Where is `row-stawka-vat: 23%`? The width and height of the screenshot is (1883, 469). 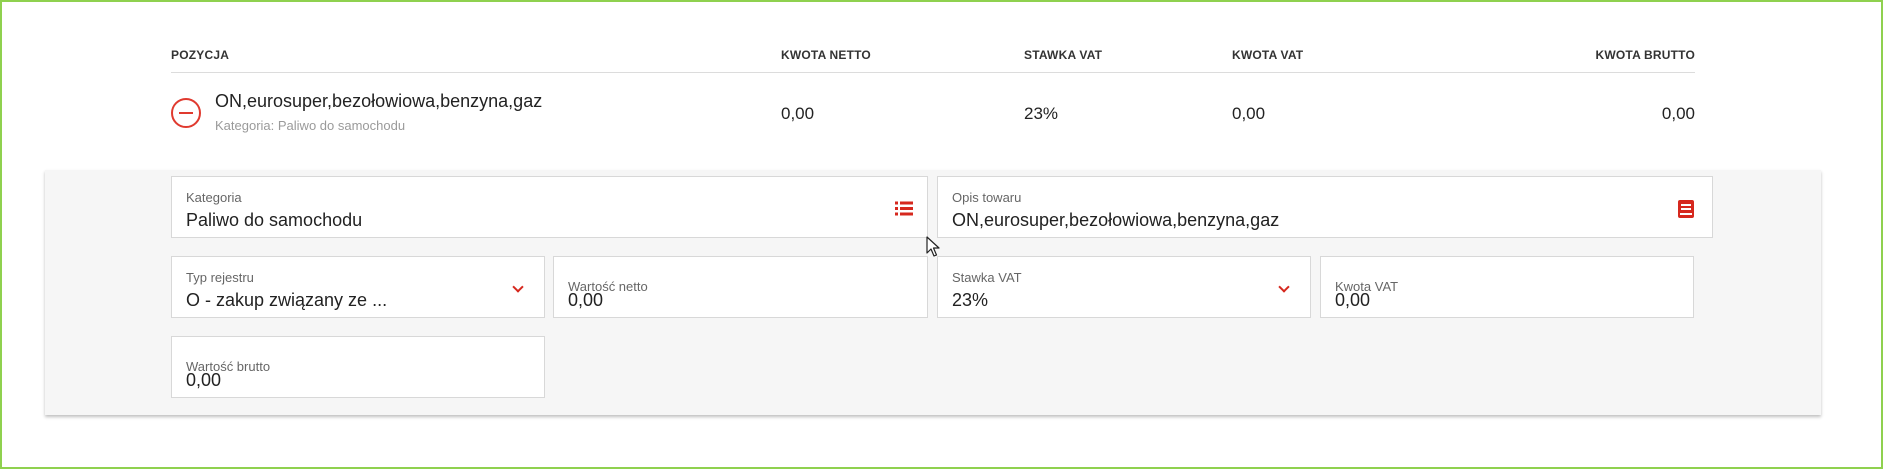 row-stawka-vat: 23% is located at coordinates (1041, 113).